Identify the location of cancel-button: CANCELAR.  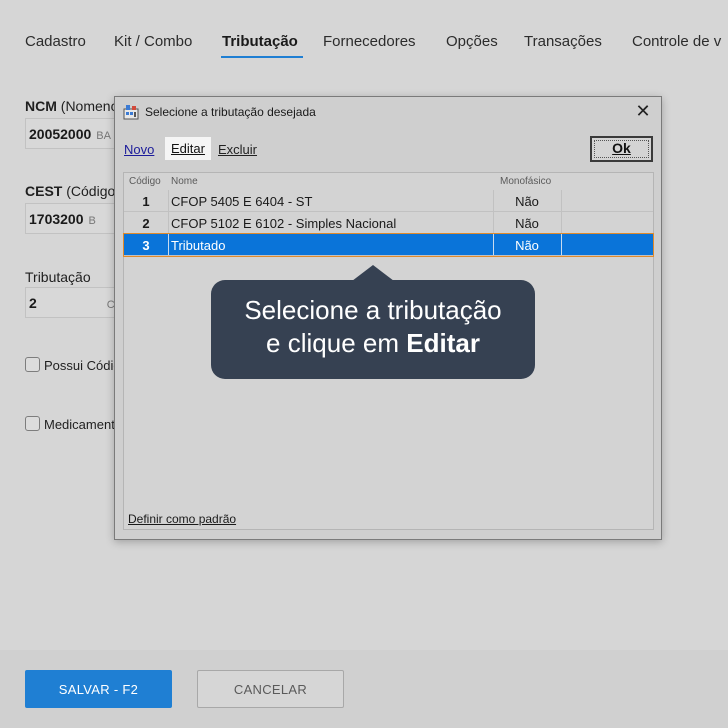
(270, 689).